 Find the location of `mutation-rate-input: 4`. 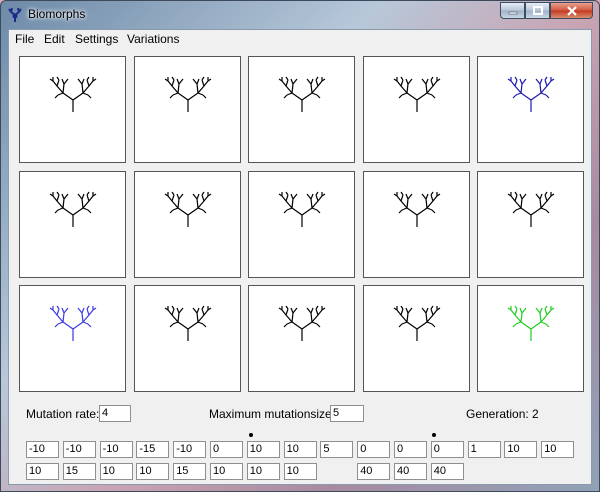

mutation-rate-input: 4 is located at coordinates (115, 413).